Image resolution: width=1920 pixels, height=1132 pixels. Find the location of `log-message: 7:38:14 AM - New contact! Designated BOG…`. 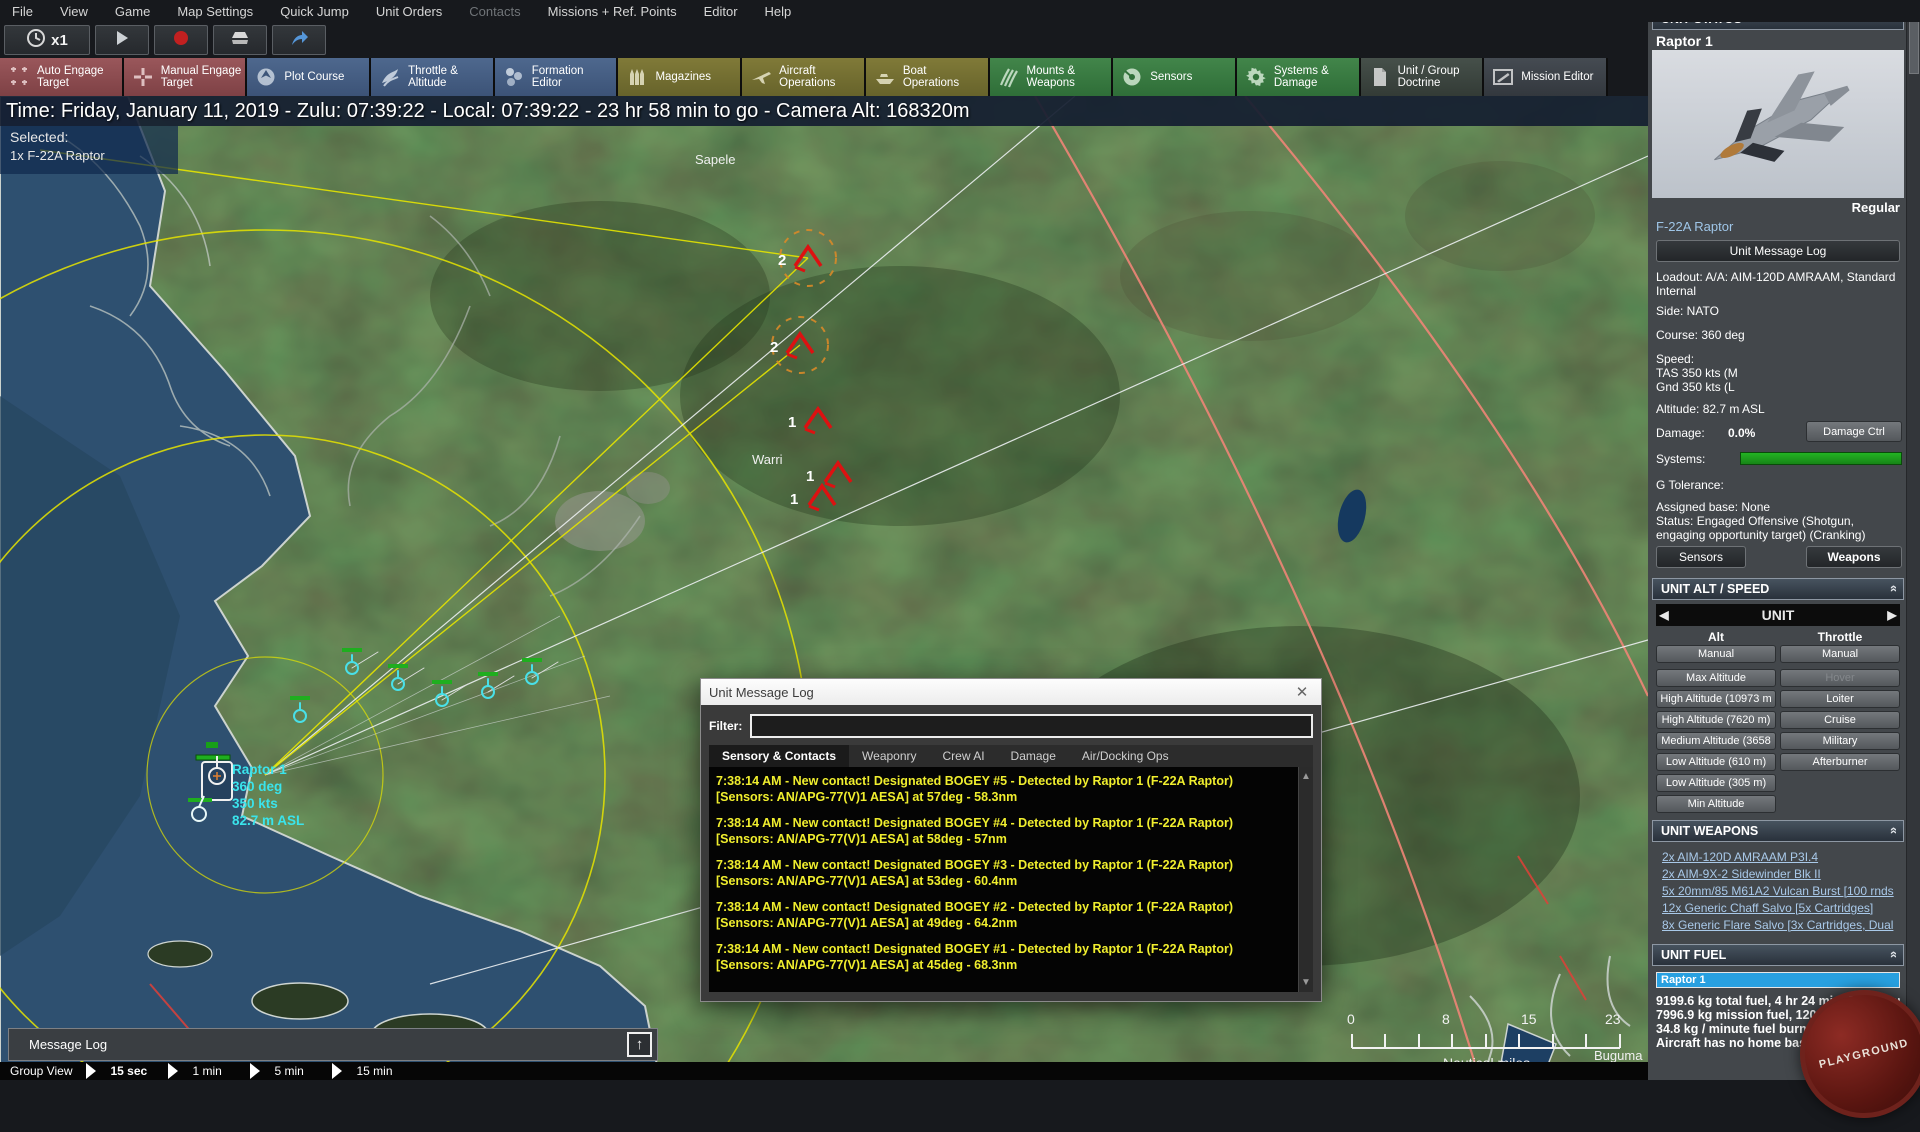

log-message: 7:38:14 AM - New contact! Designated BOG… is located at coordinates (975, 915).